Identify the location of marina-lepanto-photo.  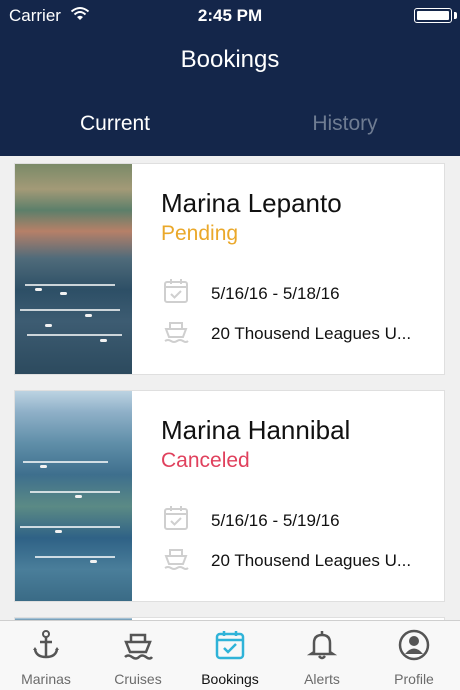
(73, 269).